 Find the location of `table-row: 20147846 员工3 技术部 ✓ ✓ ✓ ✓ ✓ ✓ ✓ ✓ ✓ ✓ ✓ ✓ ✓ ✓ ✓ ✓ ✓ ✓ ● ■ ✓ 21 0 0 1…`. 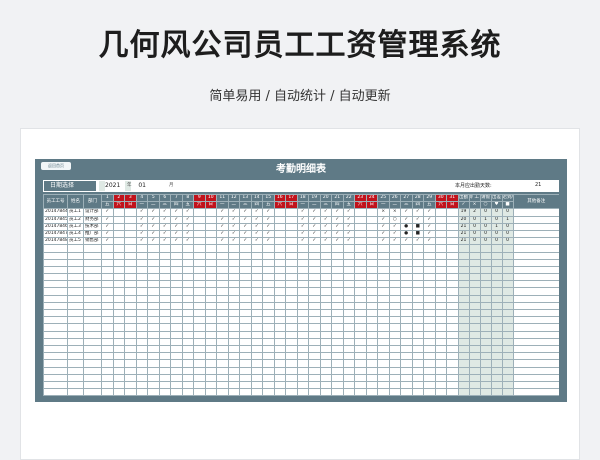

table-row: 20147846 员工3 技术部 ✓ ✓ ✓ ✓ ✓ ✓ ✓ ✓ ✓ ✓ ✓ ✓ ✓ ✓ ✓ ✓ ✓ ✓ ● ■ ✓ 21 0 0 1… is located at coordinates (301, 226).